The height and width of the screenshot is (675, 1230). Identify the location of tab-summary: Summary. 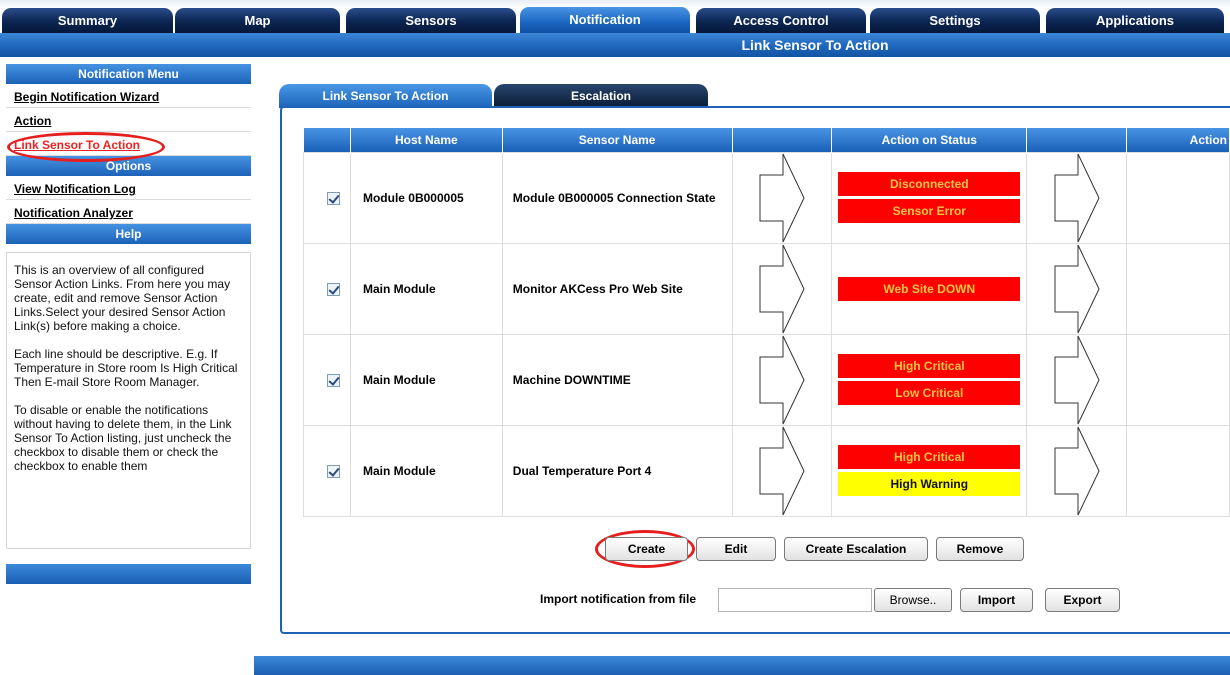
(87, 20).